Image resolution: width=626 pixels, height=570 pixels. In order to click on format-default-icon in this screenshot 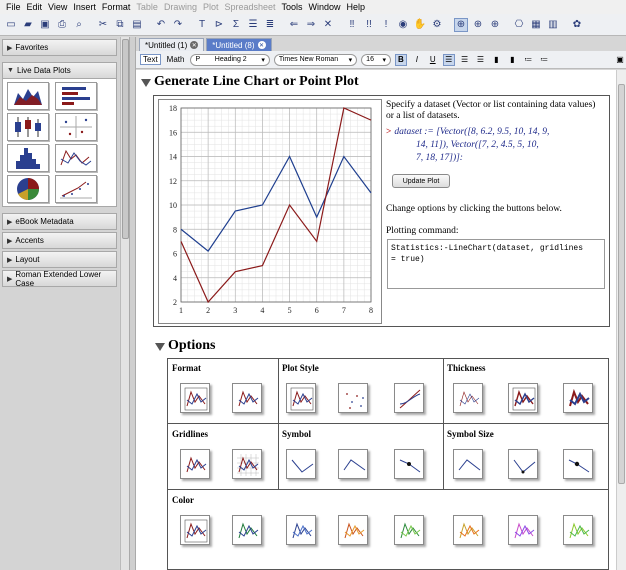, I will do `click(195, 398)`.